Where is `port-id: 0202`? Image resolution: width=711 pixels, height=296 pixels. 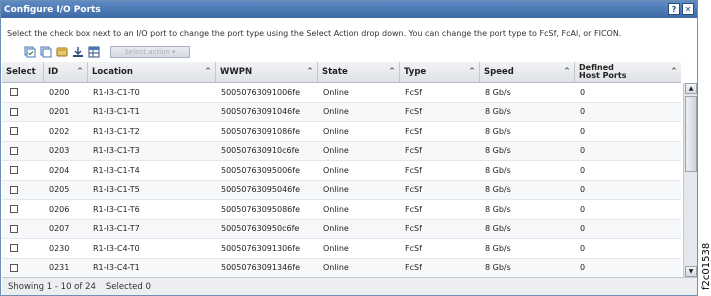 port-id: 0202 is located at coordinates (59, 131).